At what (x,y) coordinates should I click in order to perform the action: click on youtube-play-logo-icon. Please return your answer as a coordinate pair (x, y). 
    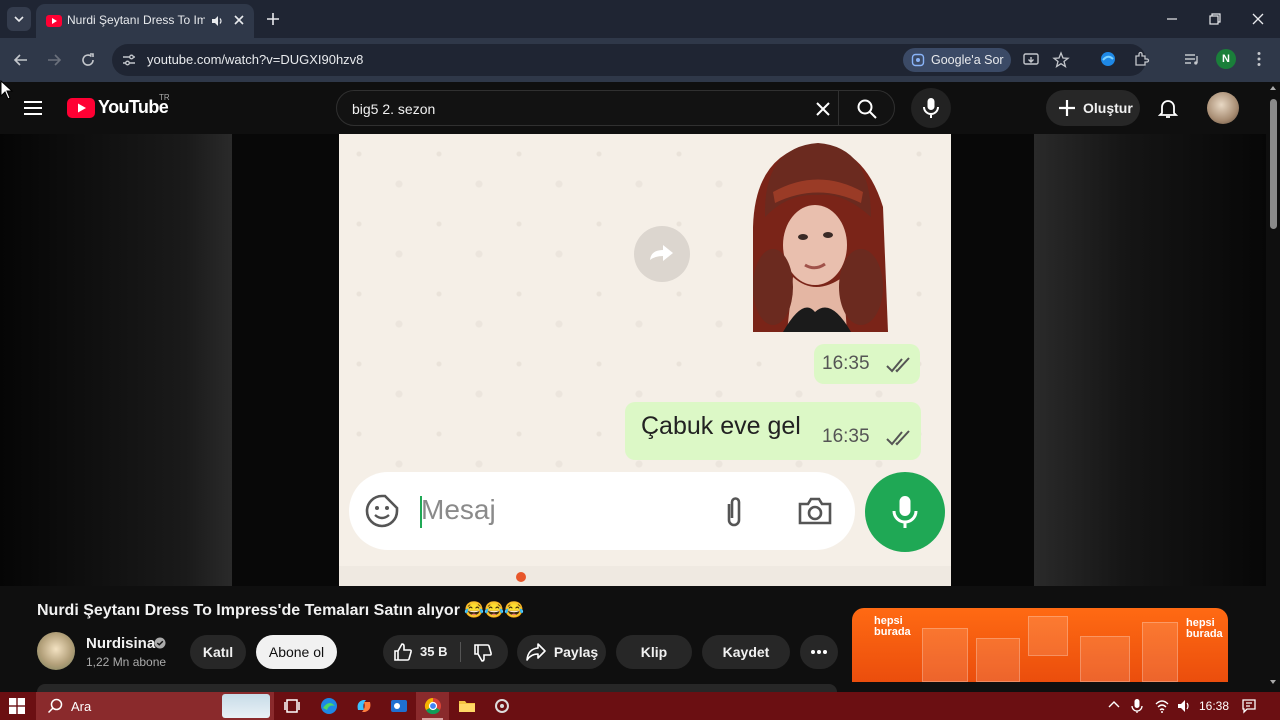
    Looking at the image, I should click on (81, 107).